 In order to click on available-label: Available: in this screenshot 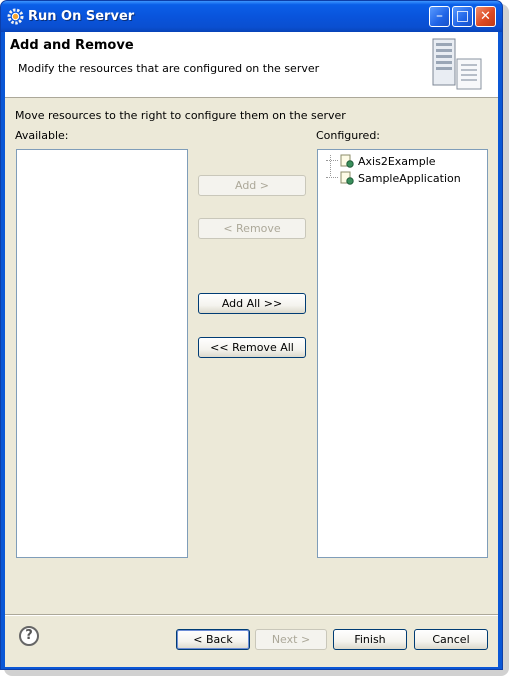, I will do `click(42, 135)`.